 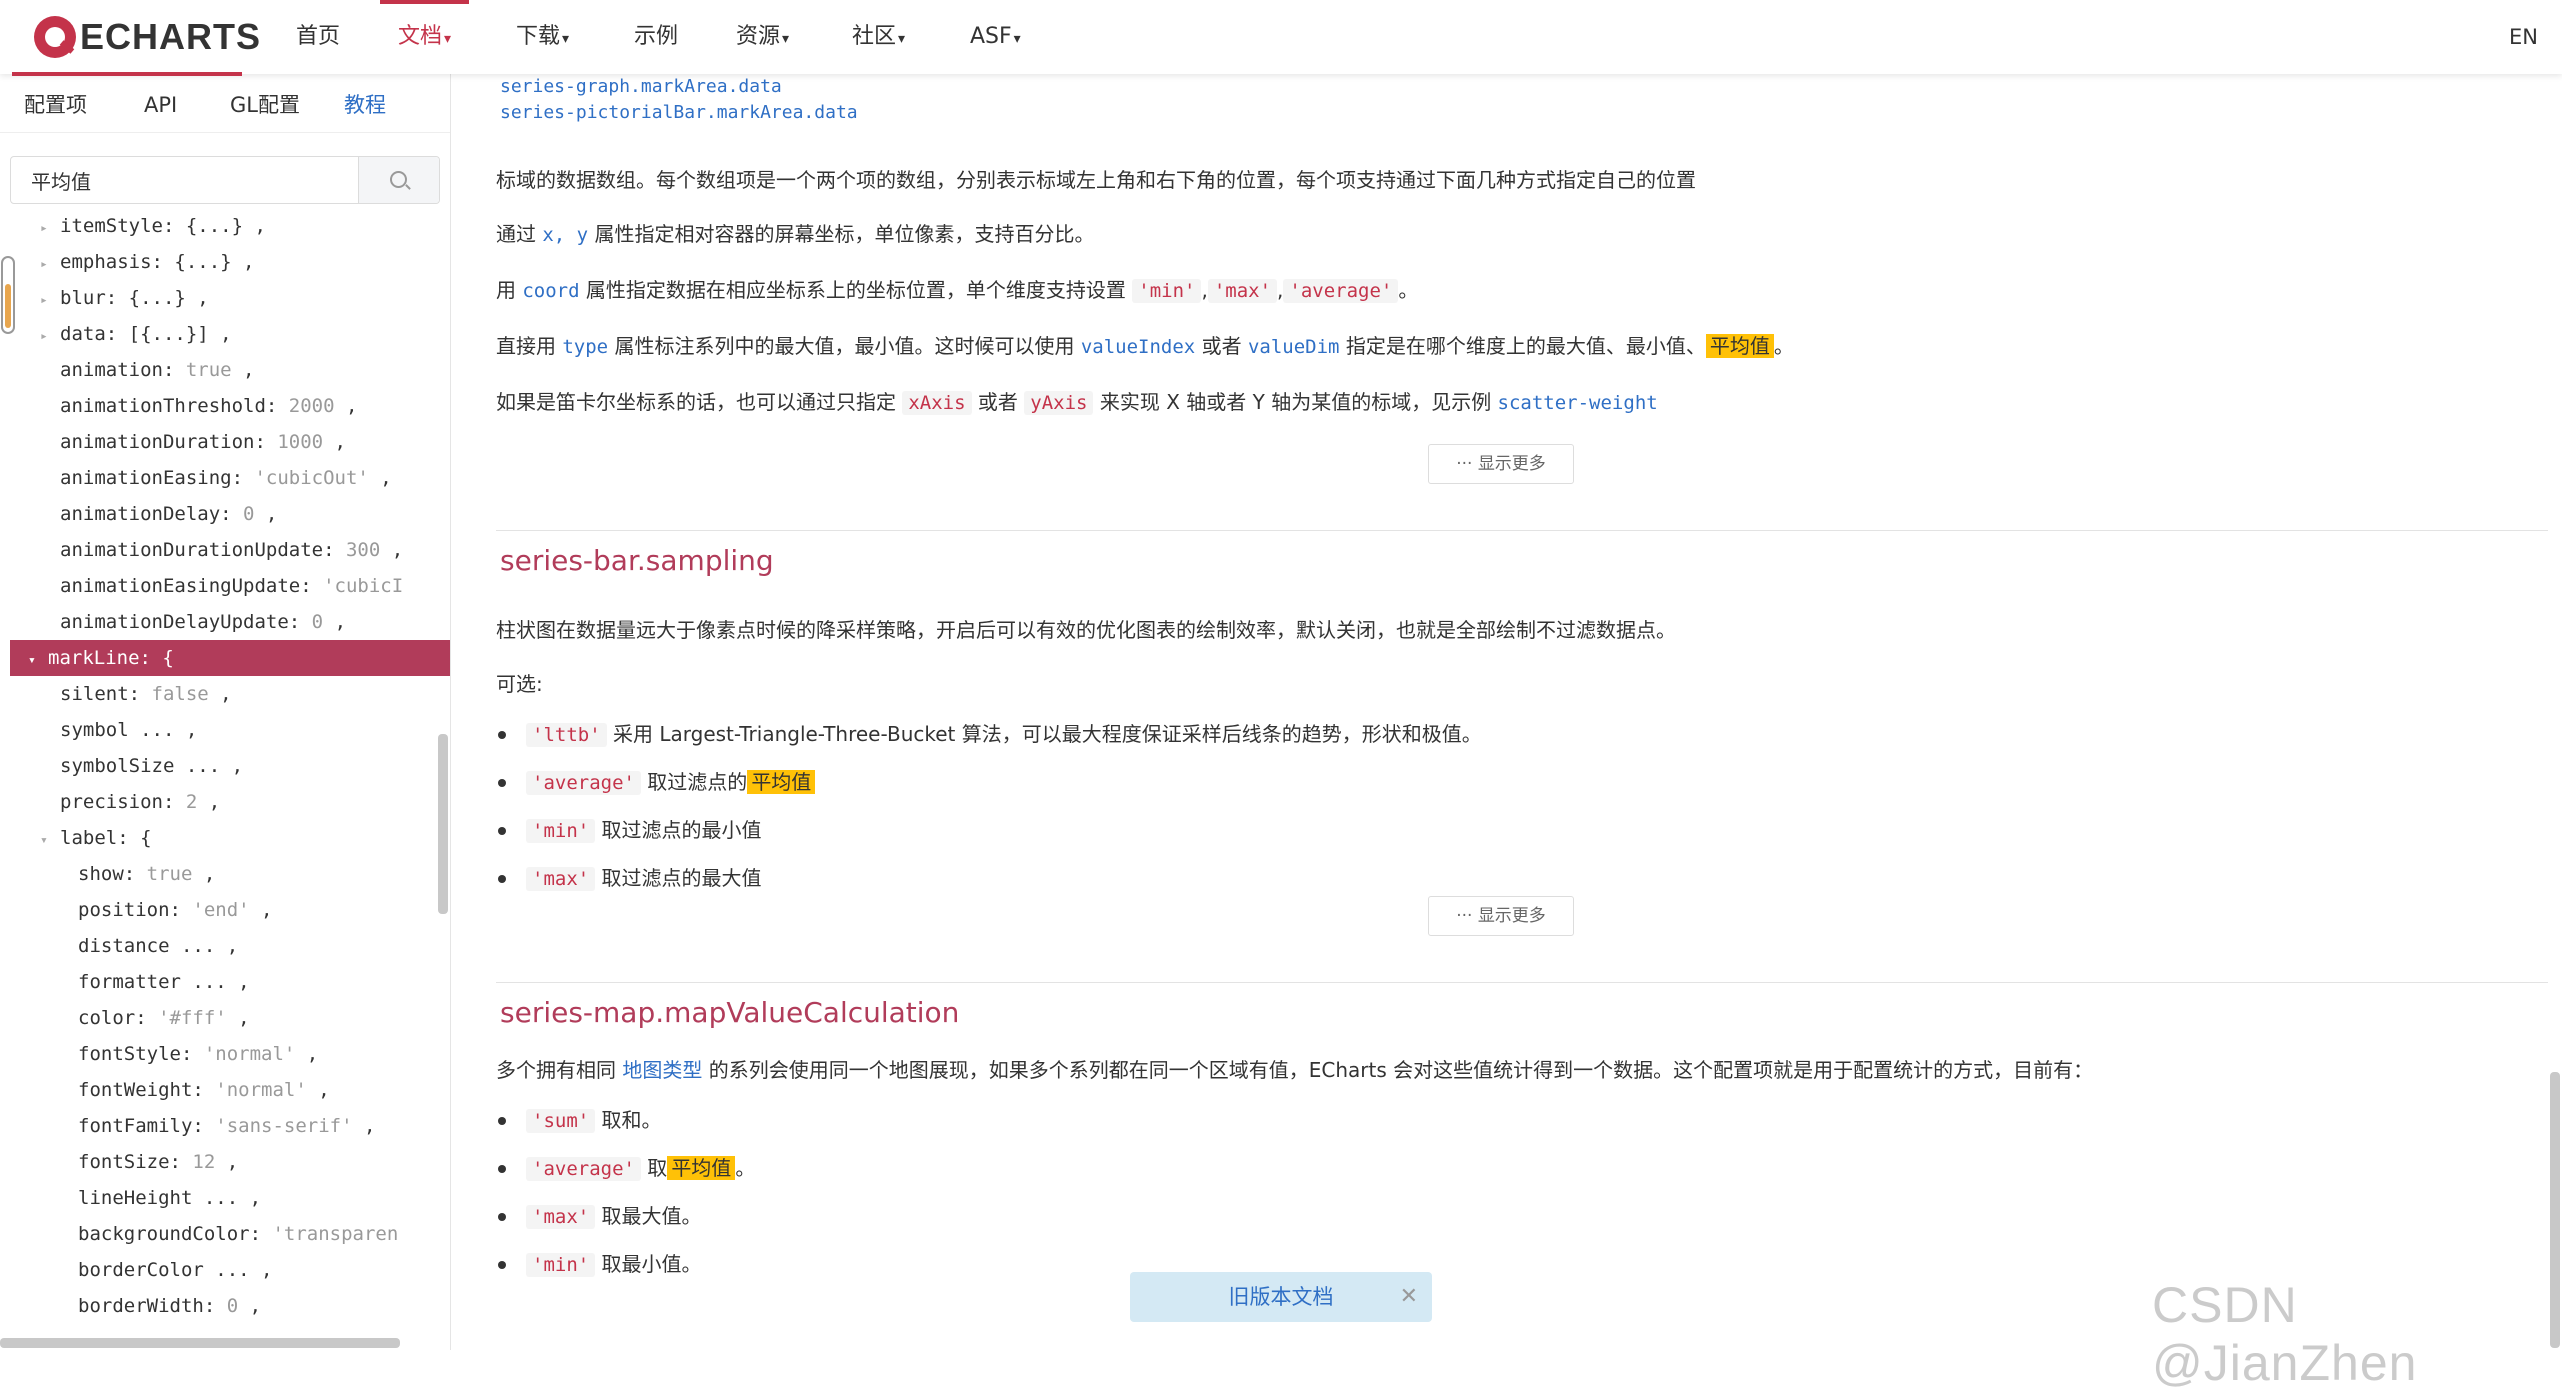 What do you see at coordinates (230, 1090) in the screenshot?
I see `tree-item: fontWeight: 'normal' ,` at bounding box center [230, 1090].